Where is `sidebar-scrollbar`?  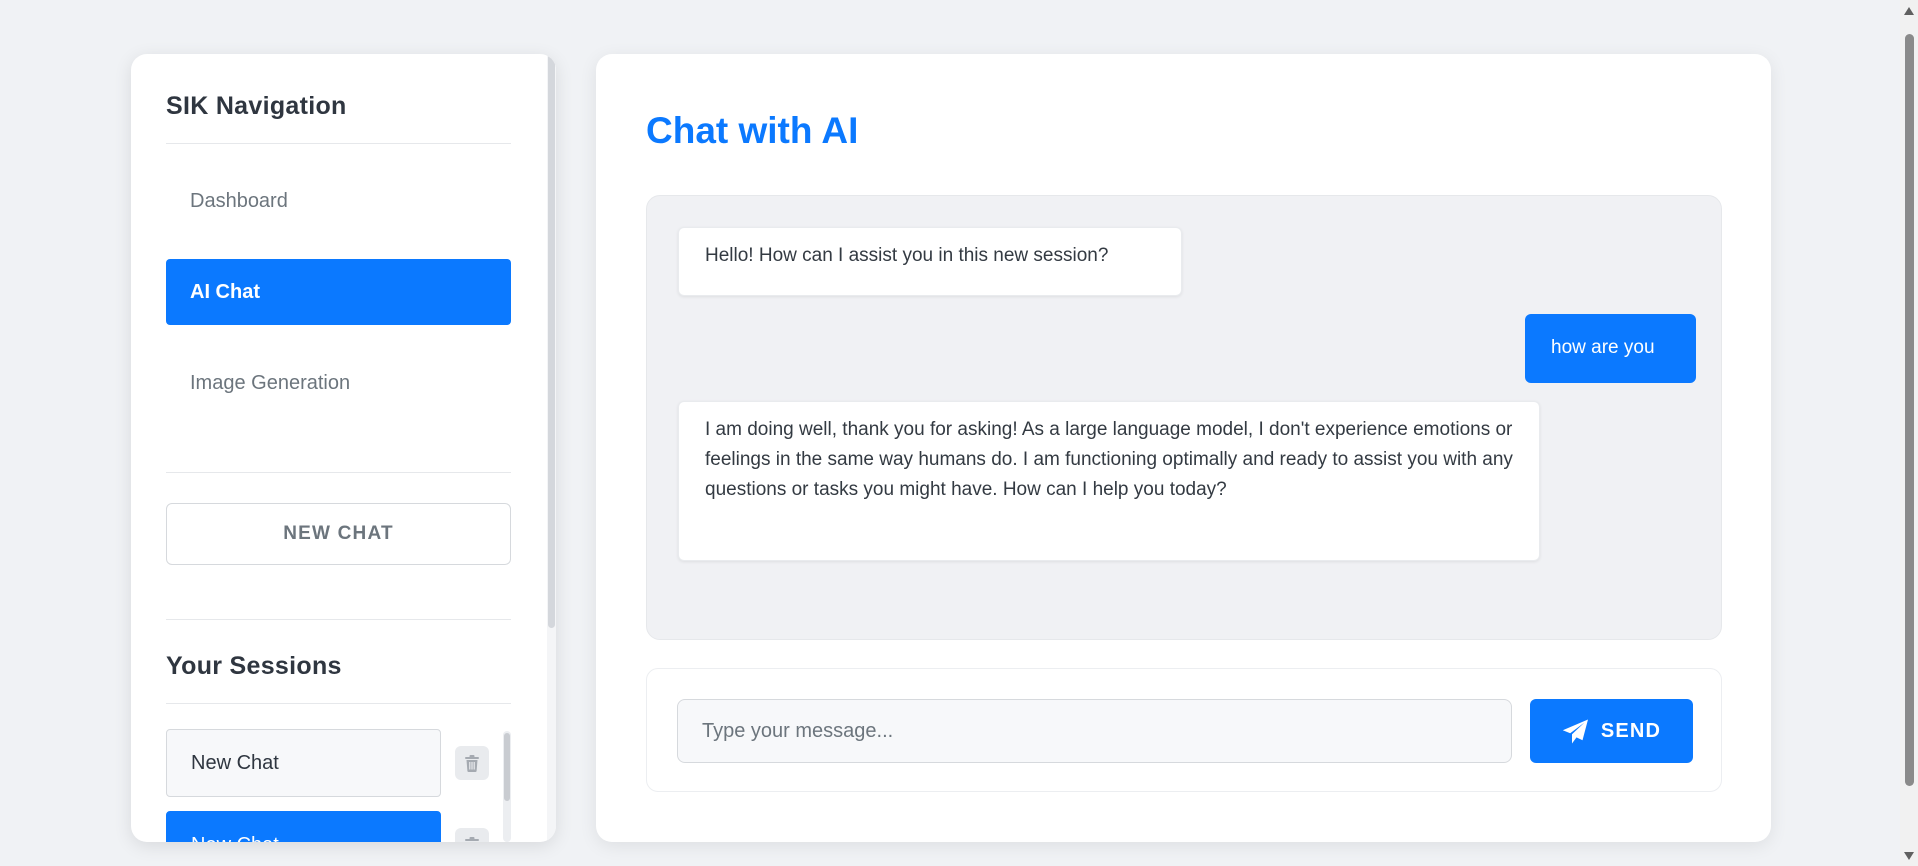
sidebar-scrollbar is located at coordinates (551, 448).